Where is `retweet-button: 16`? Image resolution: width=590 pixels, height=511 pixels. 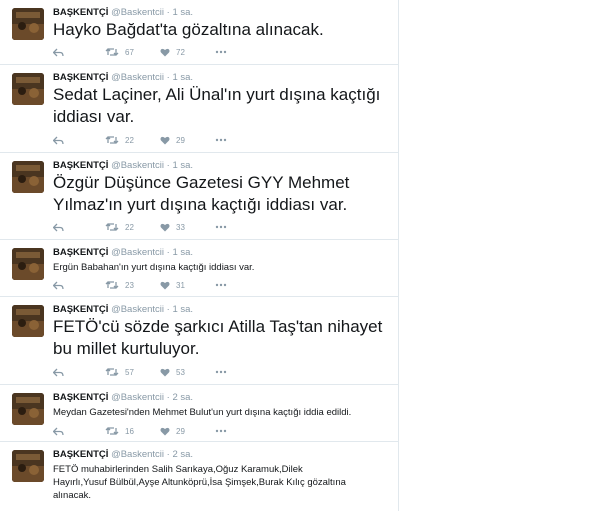
retweet-button: 16 is located at coordinates (119, 431).